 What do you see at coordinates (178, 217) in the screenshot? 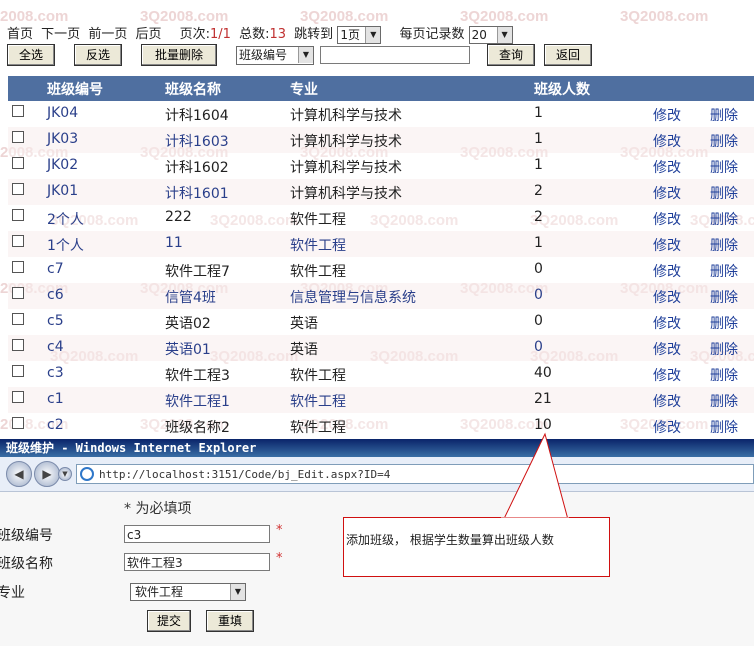
I see `cell-class-name: 222` at bounding box center [178, 217].